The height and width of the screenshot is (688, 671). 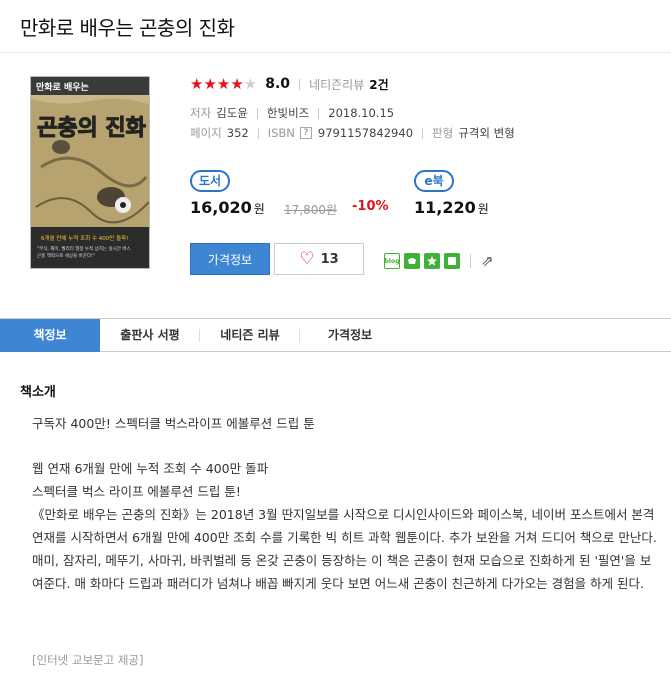 I want to click on author-link: 김도윤, so click(x=232, y=113).